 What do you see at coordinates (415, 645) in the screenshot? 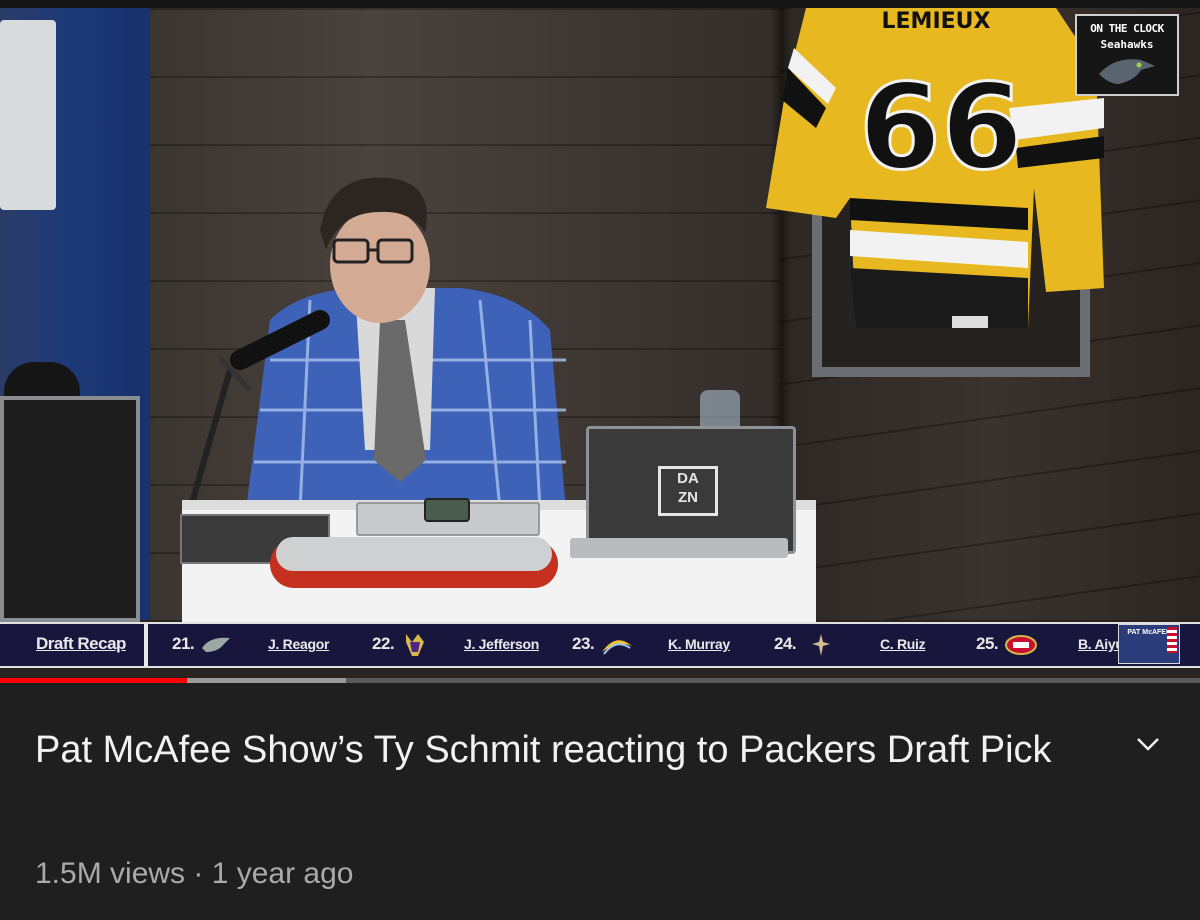
I see `vikings-logo-icon` at bounding box center [415, 645].